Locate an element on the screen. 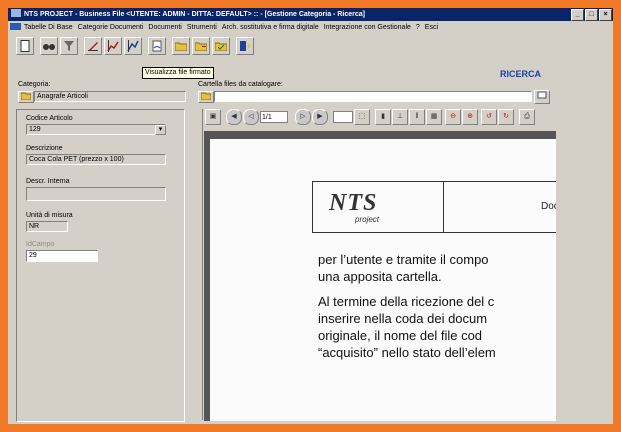 This screenshot has width=621, height=432. chart-edit-icon is located at coordinates (133, 46).